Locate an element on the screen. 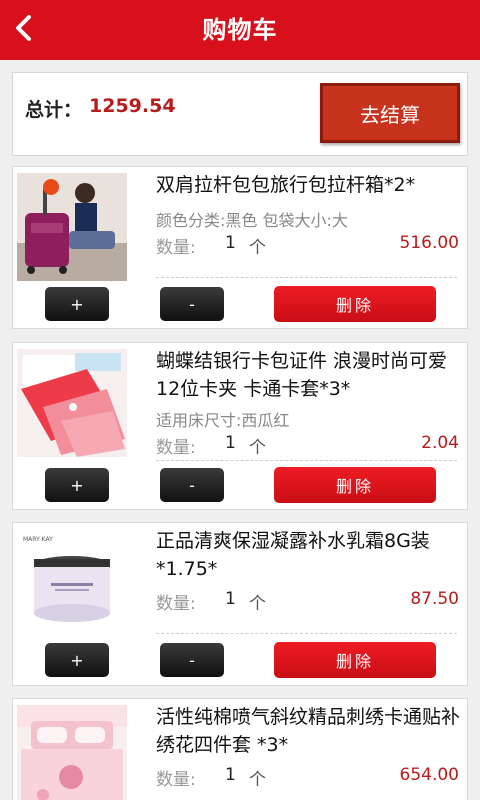 The width and height of the screenshot is (480, 800). product-name: 蝴蝶结银行卡包证件 浪漫时尚可爱12位卡夹 卡通卡套*3* is located at coordinates (311, 375).